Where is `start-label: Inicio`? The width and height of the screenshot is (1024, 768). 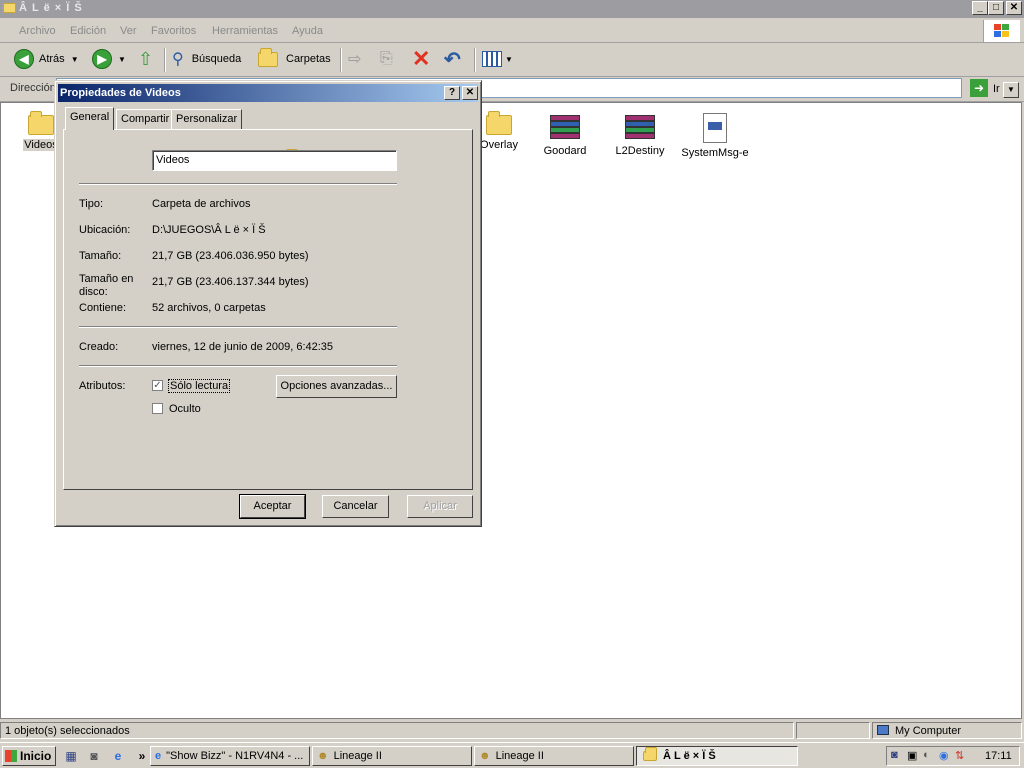 start-label: Inicio is located at coordinates (36, 756).